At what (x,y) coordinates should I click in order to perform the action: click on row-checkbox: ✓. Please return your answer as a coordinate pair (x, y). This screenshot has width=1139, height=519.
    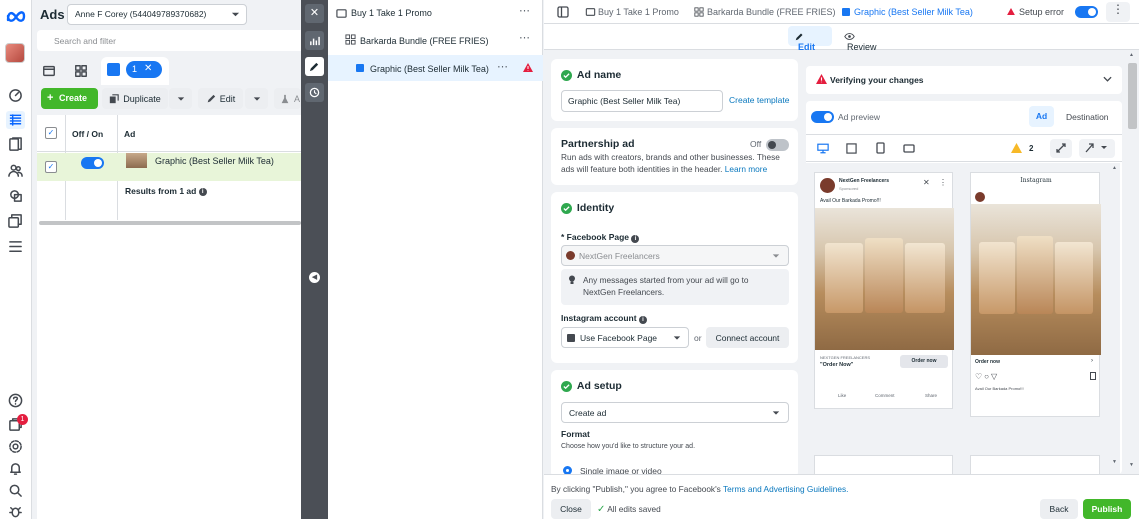
    Looking at the image, I should click on (51, 167).